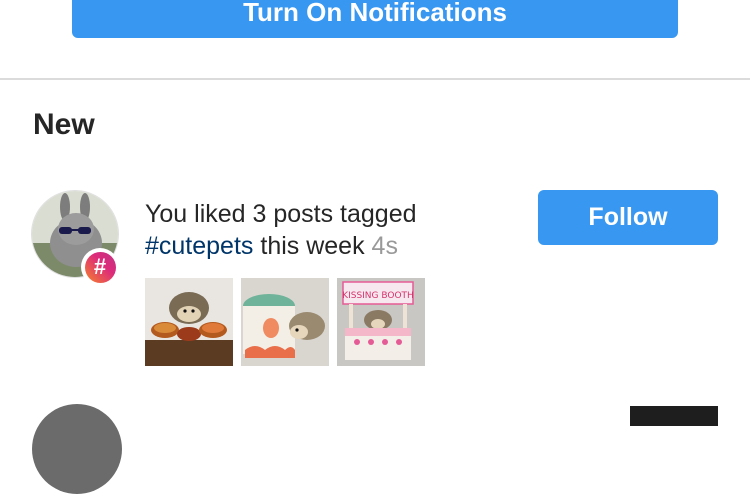 The image size is (750, 494). What do you see at coordinates (76, 238) in the screenshot?
I see `activity-avatar: #` at bounding box center [76, 238].